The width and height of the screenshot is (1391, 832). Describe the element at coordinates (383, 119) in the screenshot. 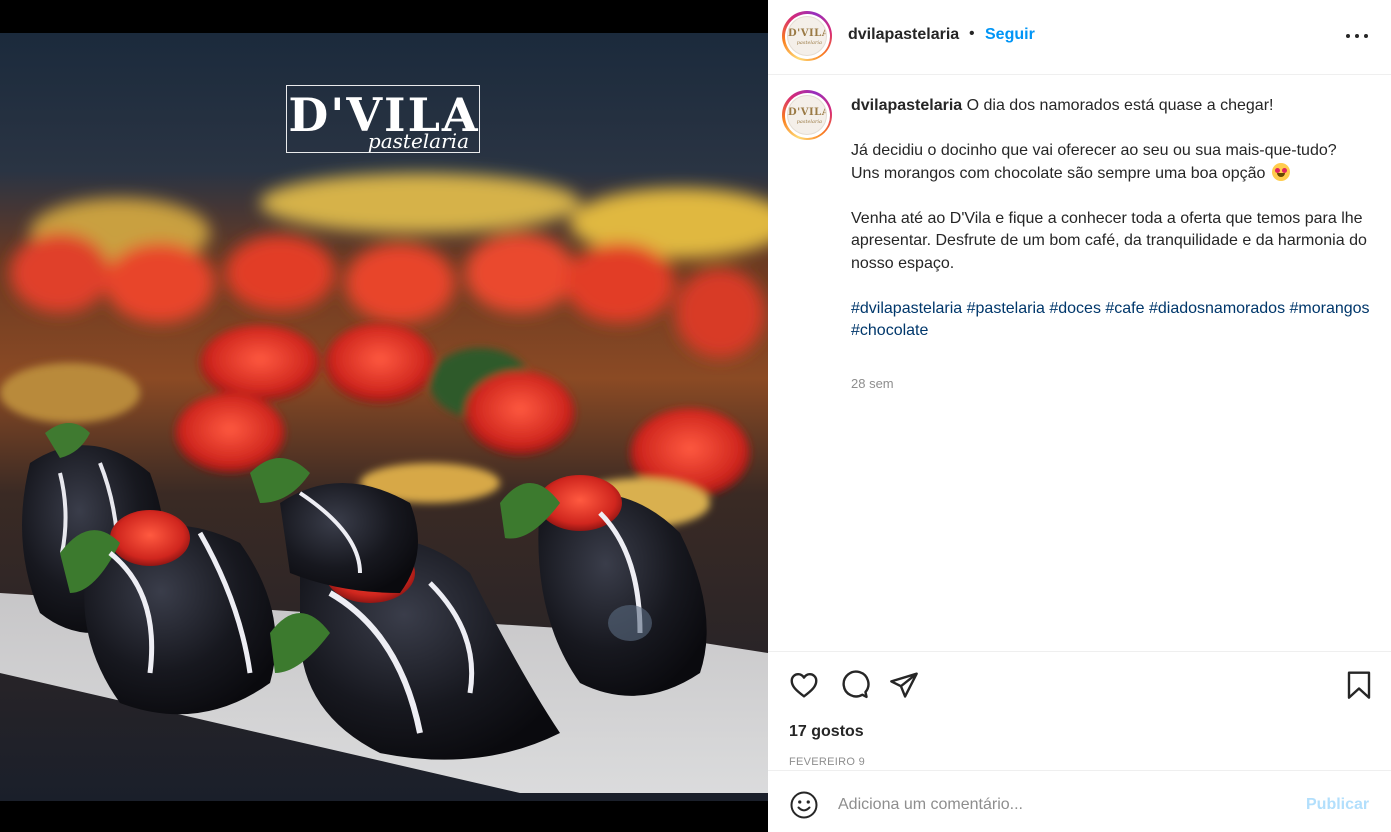

I see `brand-logo: D'VILA pastelaria` at that location.